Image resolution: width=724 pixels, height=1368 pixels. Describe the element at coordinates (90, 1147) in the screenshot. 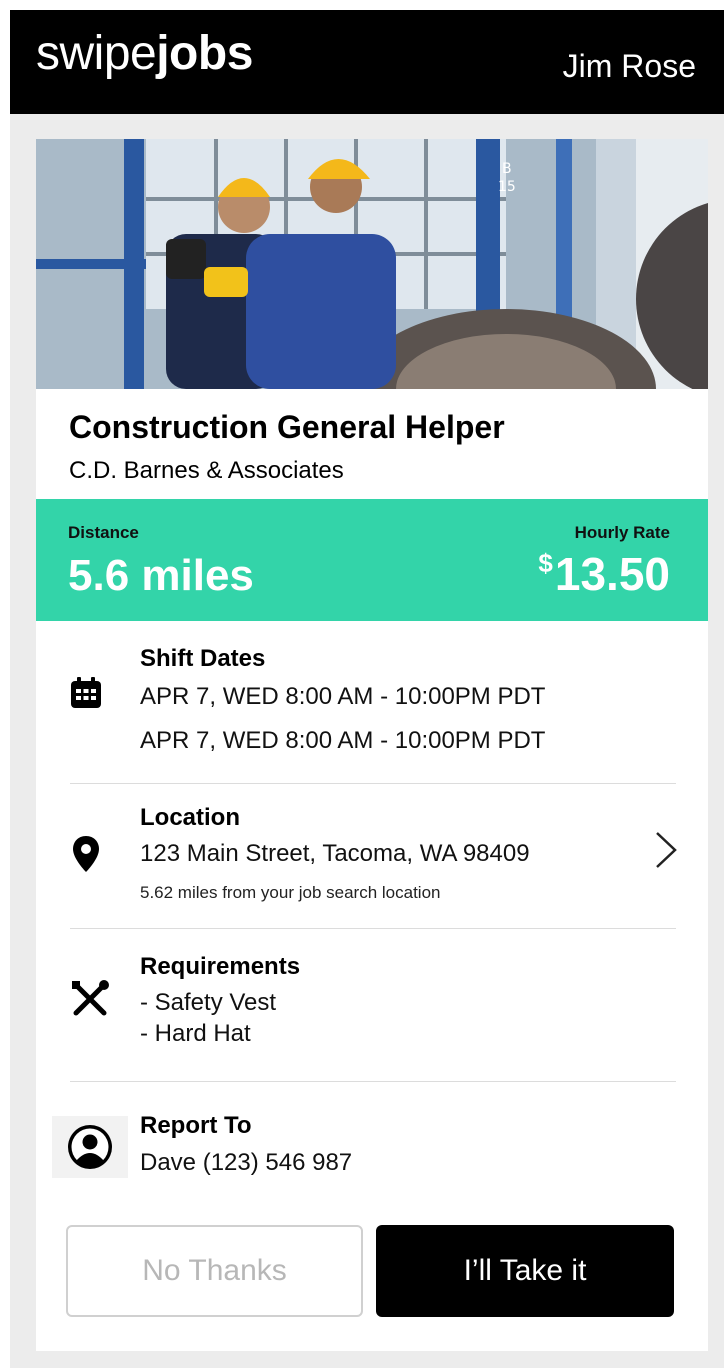

I see `person-icon` at that location.